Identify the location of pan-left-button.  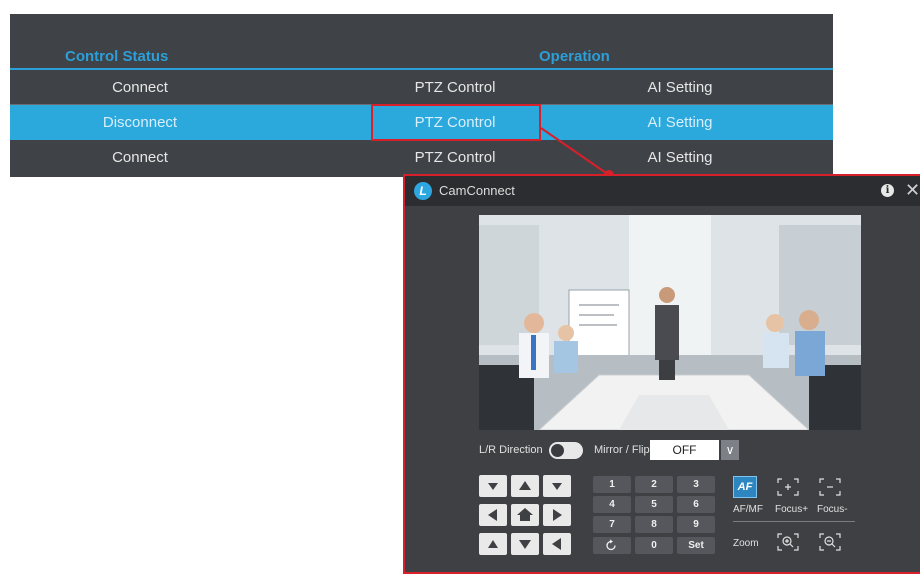
(493, 515).